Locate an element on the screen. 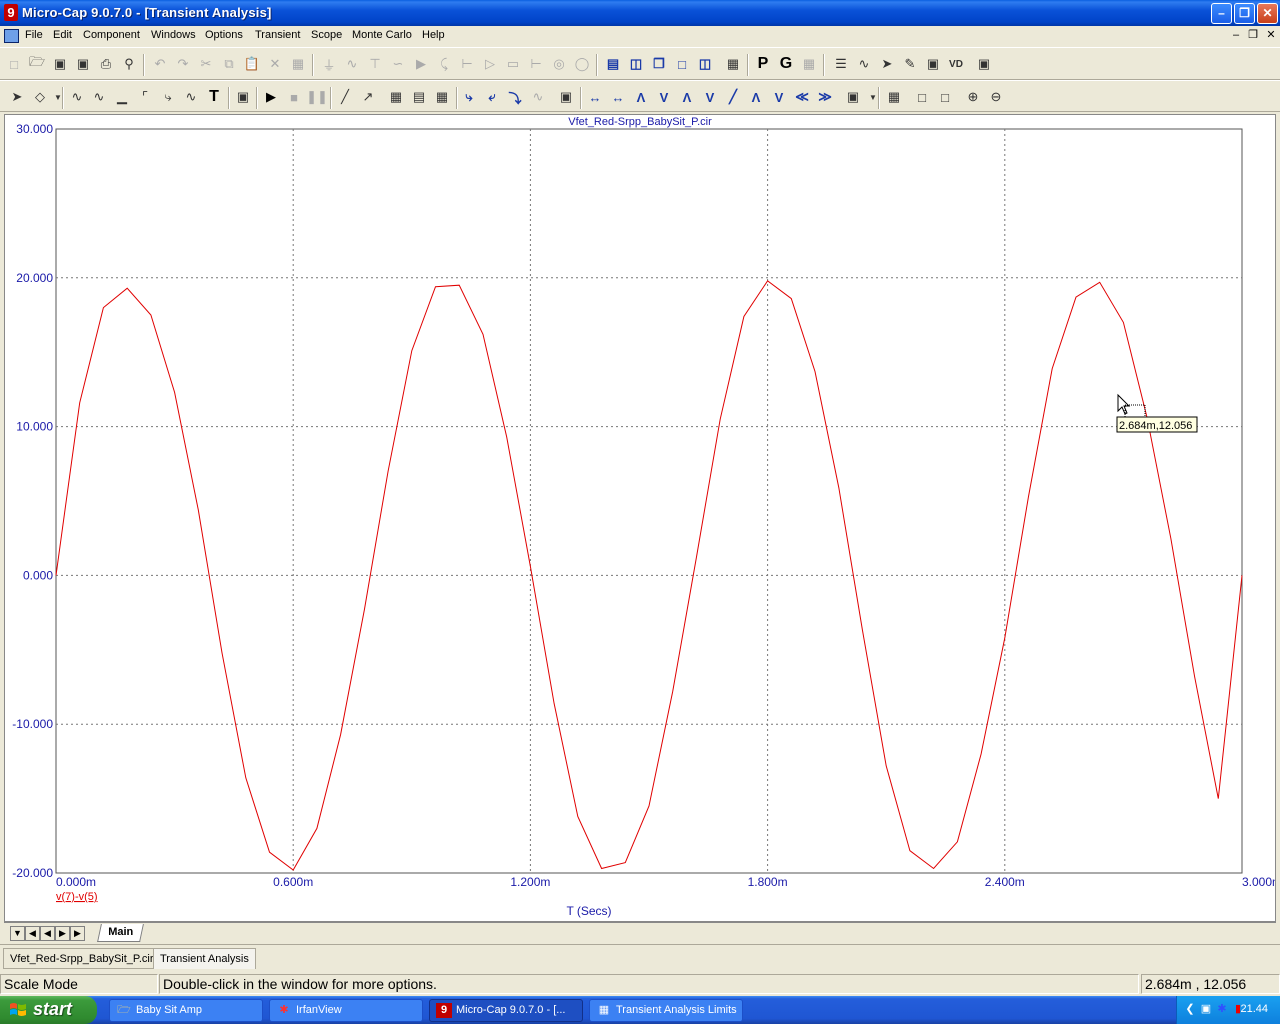  fc-icon: ⤷ is located at coordinates (168, 97).